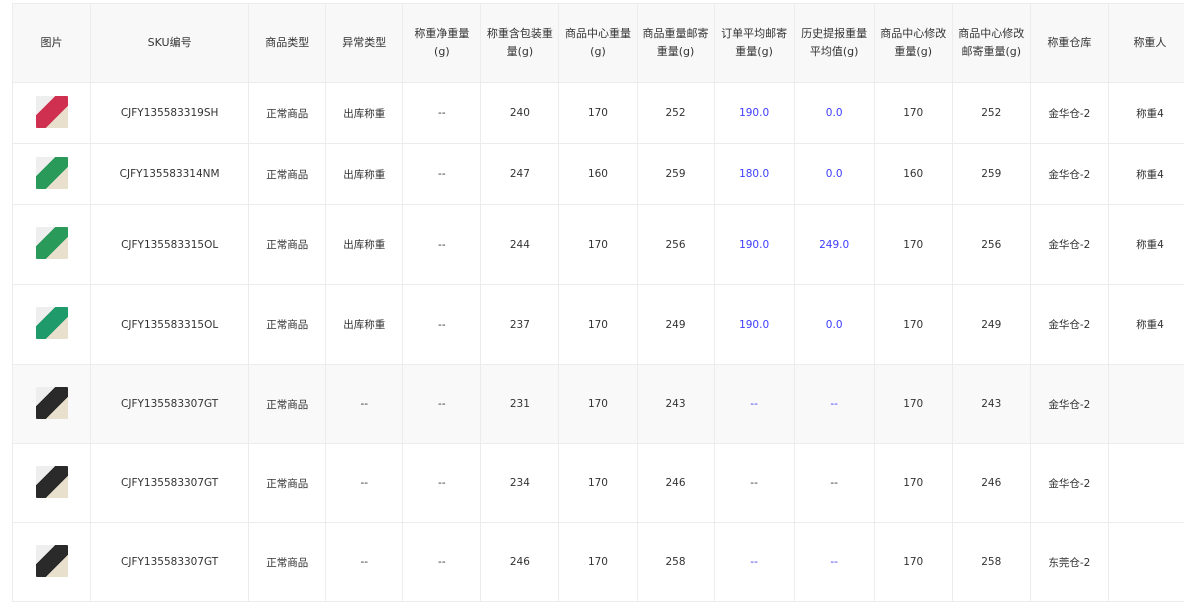  Describe the element at coordinates (675, 43) in the screenshot. I see `column-header: 商品重量邮寄重量(g)` at that location.